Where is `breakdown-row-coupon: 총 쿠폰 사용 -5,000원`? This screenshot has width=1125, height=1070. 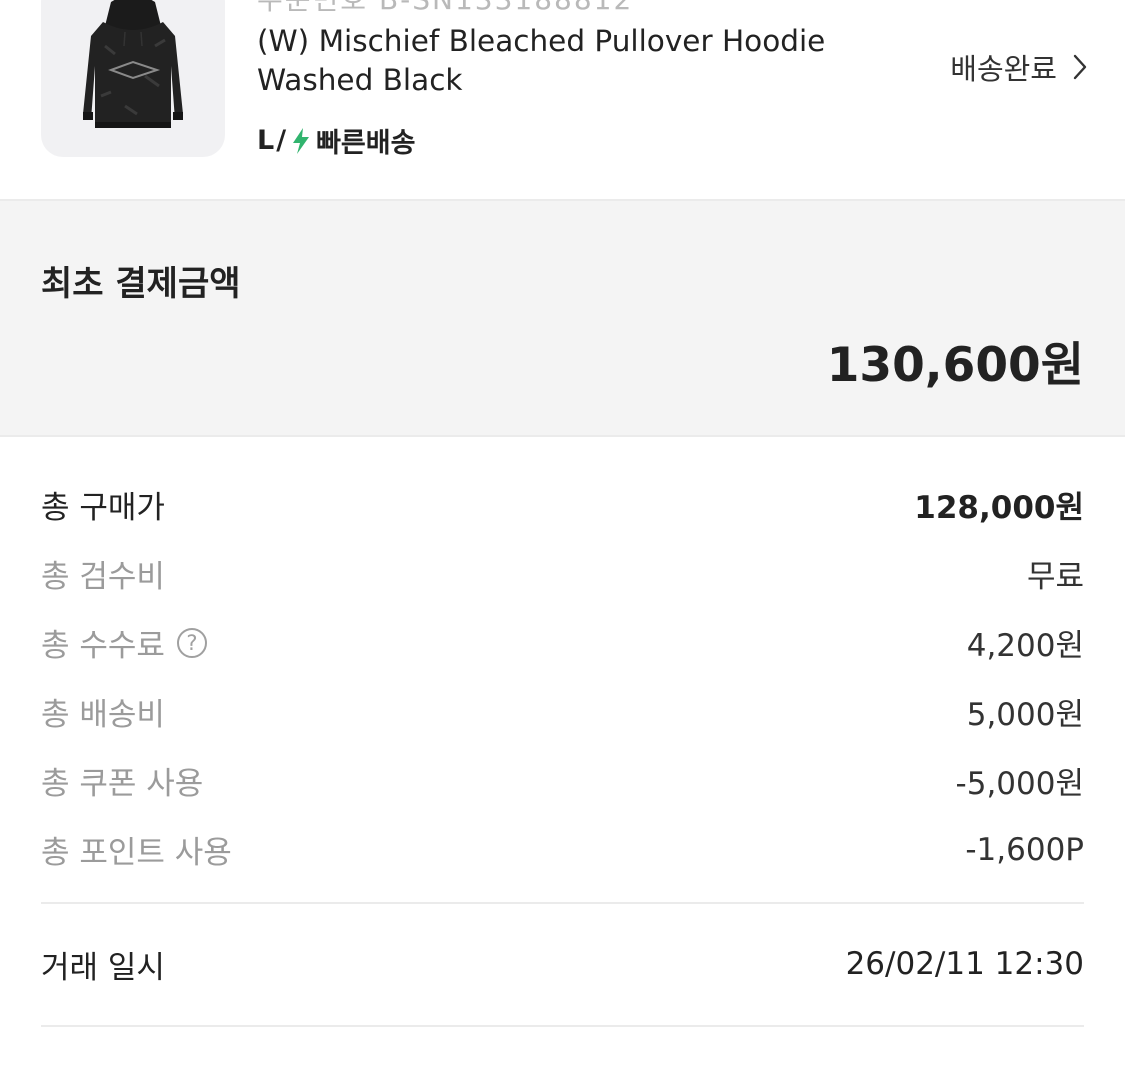 breakdown-row-coupon: 총 쿠폰 사용 -5,000원 is located at coordinates (562, 780).